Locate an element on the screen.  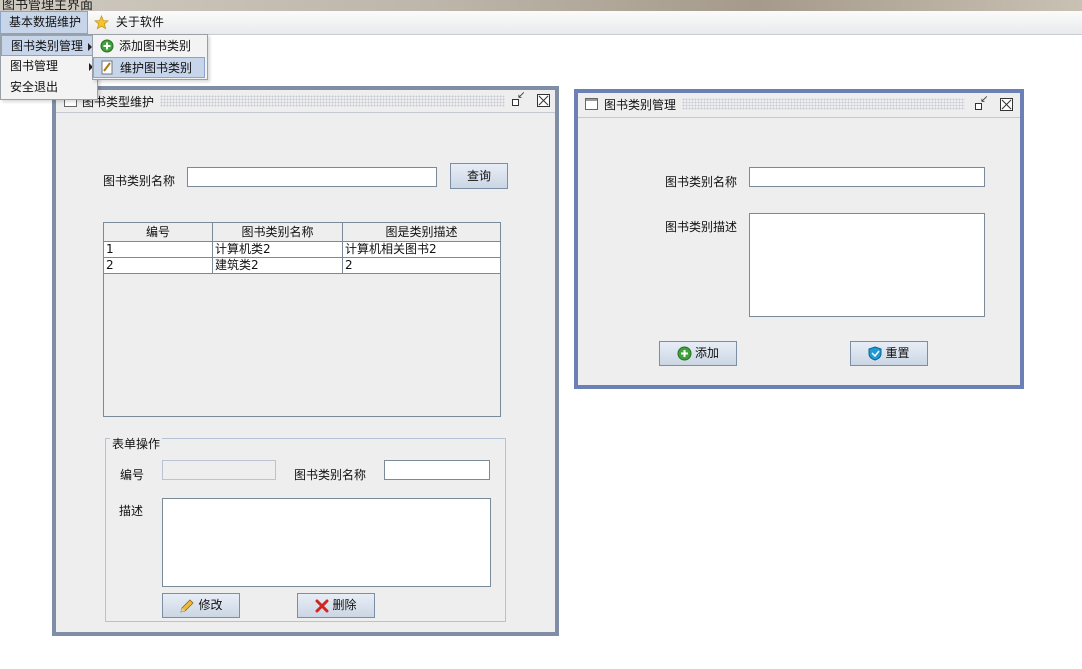
basic-data-dropdown: 图书类别管理 图书管理 安全退出 is located at coordinates (49, 67).